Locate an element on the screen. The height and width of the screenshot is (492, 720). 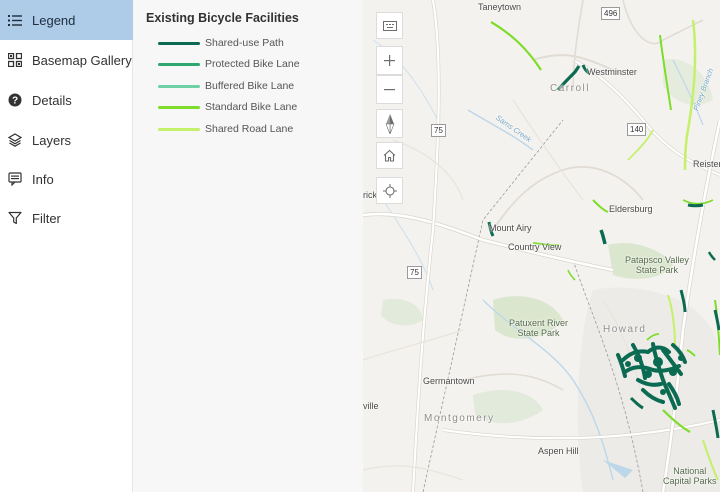
plus-icon is located at coordinates (389, 60).